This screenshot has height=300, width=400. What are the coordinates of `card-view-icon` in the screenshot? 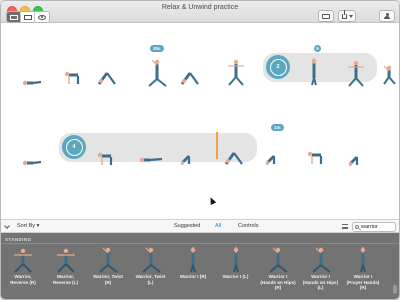 It's located at (27, 17).